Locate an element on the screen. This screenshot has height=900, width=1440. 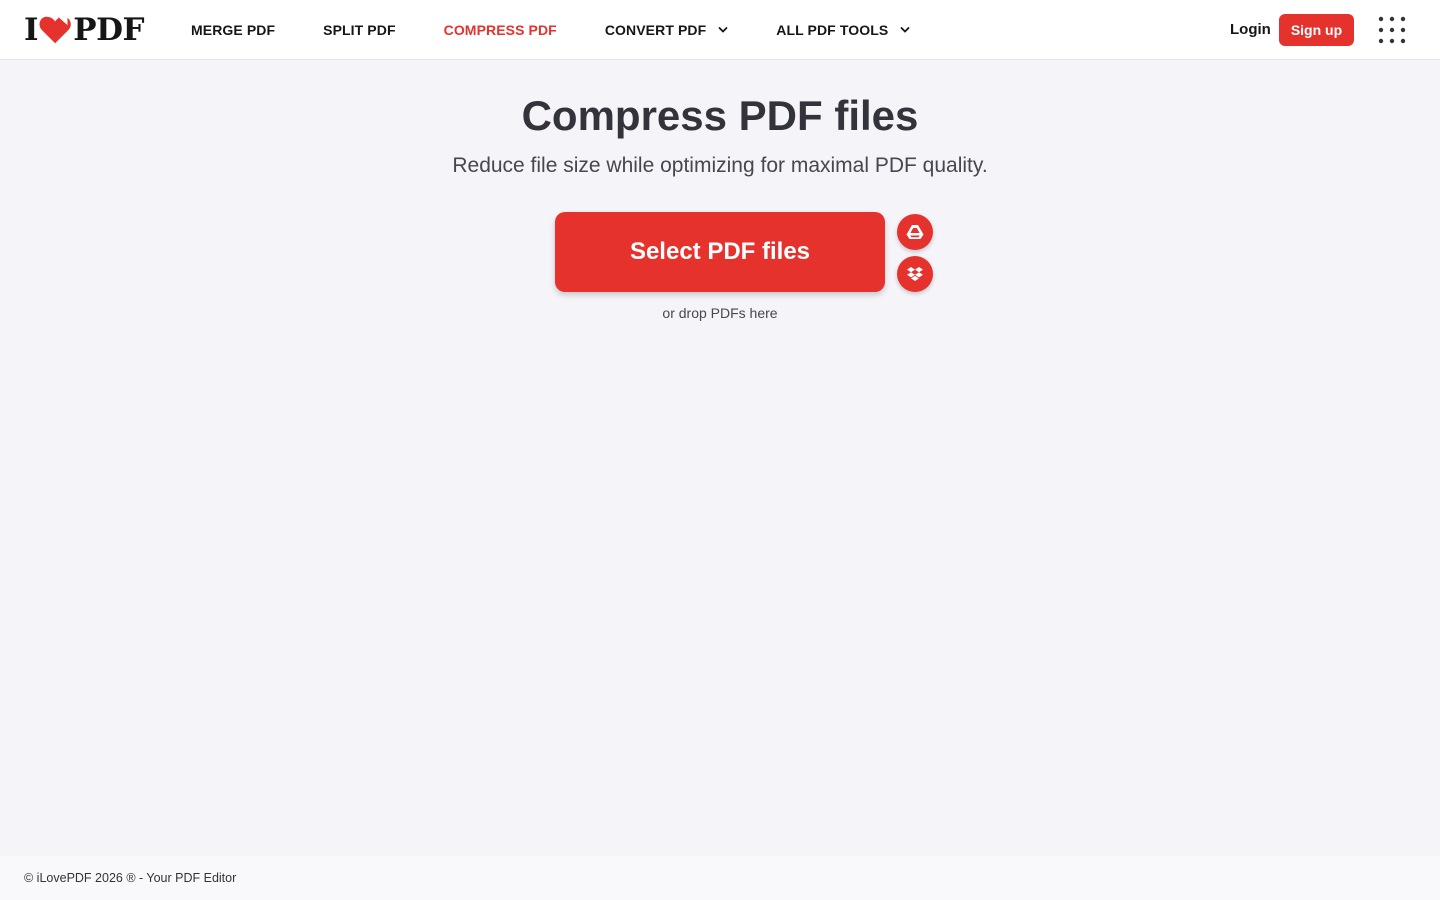
nav-item-label: SPLIT PDF is located at coordinates (359, 30).